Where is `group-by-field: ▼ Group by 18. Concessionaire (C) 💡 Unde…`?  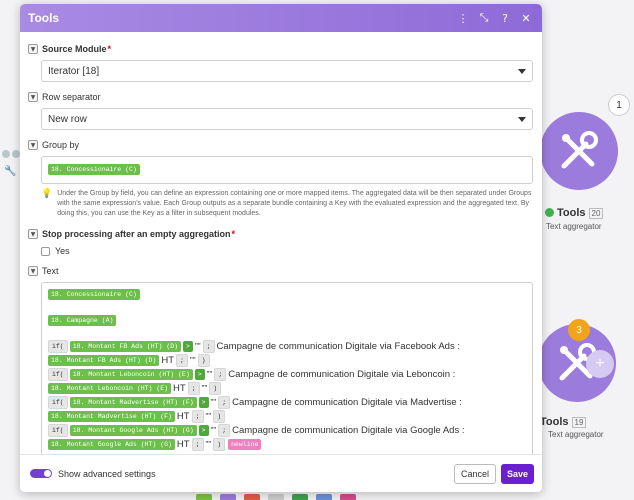 group-by-field: ▼ Group by 18. Concessionaire (C) 💡 Unde… is located at coordinates (281, 178).